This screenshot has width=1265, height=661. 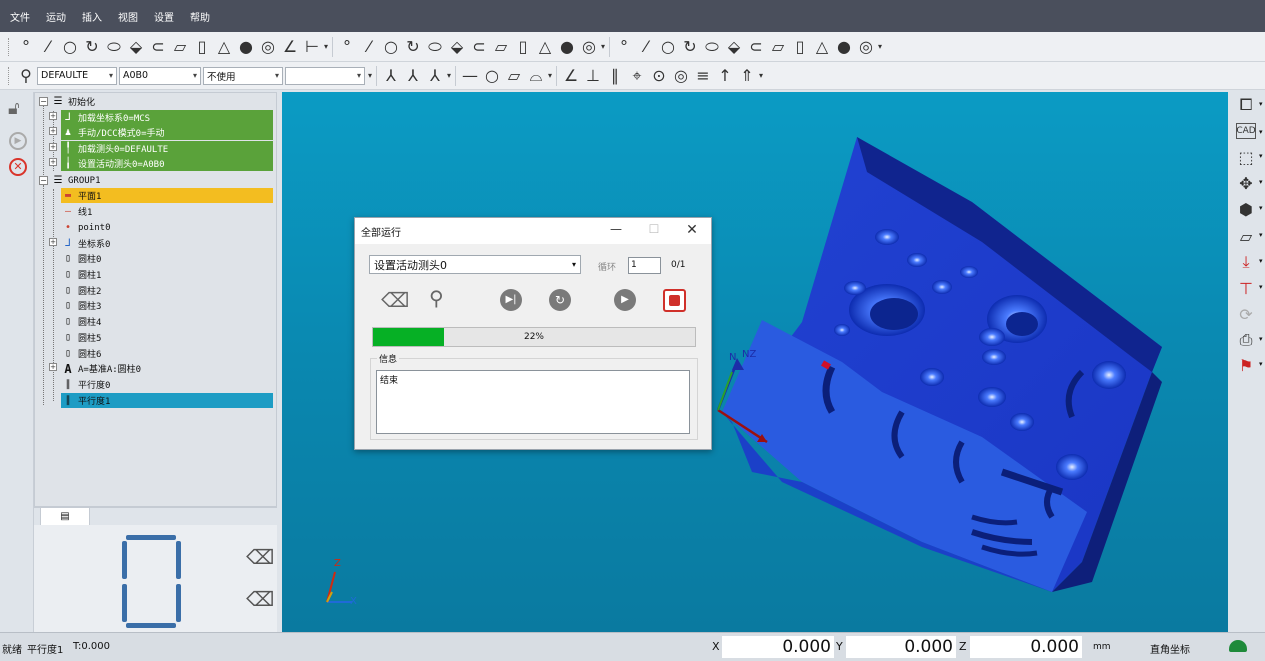 What do you see at coordinates (1246, 288) in the screenshot?
I see `report-icon: ⊤` at bounding box center [1246, 288].